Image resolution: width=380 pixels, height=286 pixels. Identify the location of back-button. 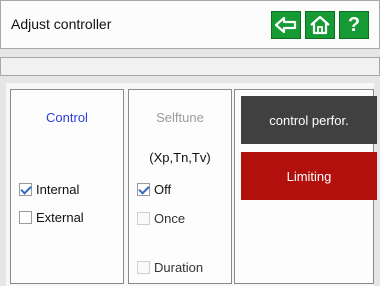
(286, 25).